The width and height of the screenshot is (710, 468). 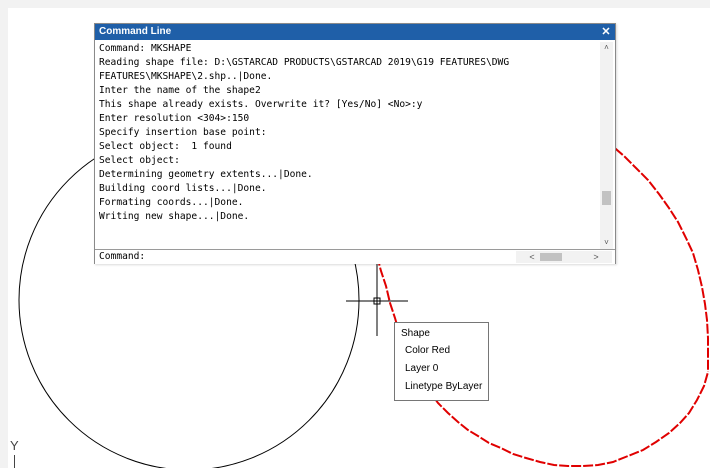 I want to click on history-line: Building coord lists...|Done., so click(x=183, y=188).